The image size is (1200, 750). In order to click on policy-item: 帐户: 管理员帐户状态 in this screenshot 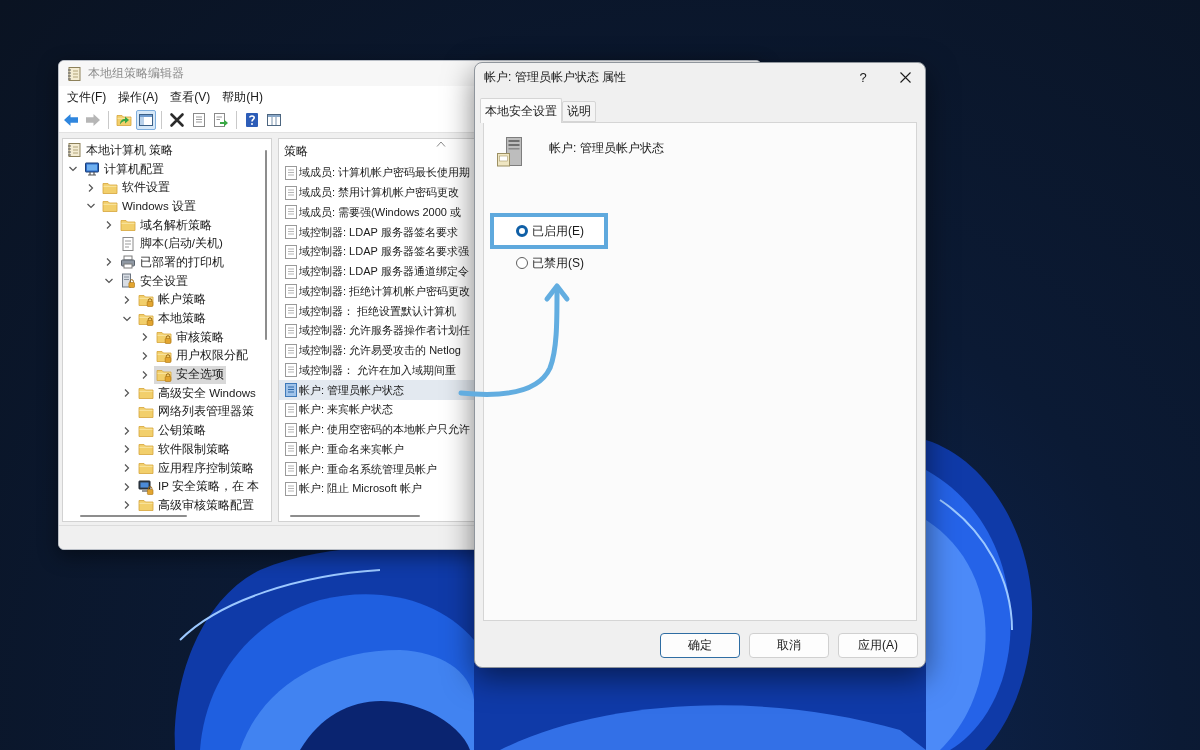, I will do `click(376, 390)`.